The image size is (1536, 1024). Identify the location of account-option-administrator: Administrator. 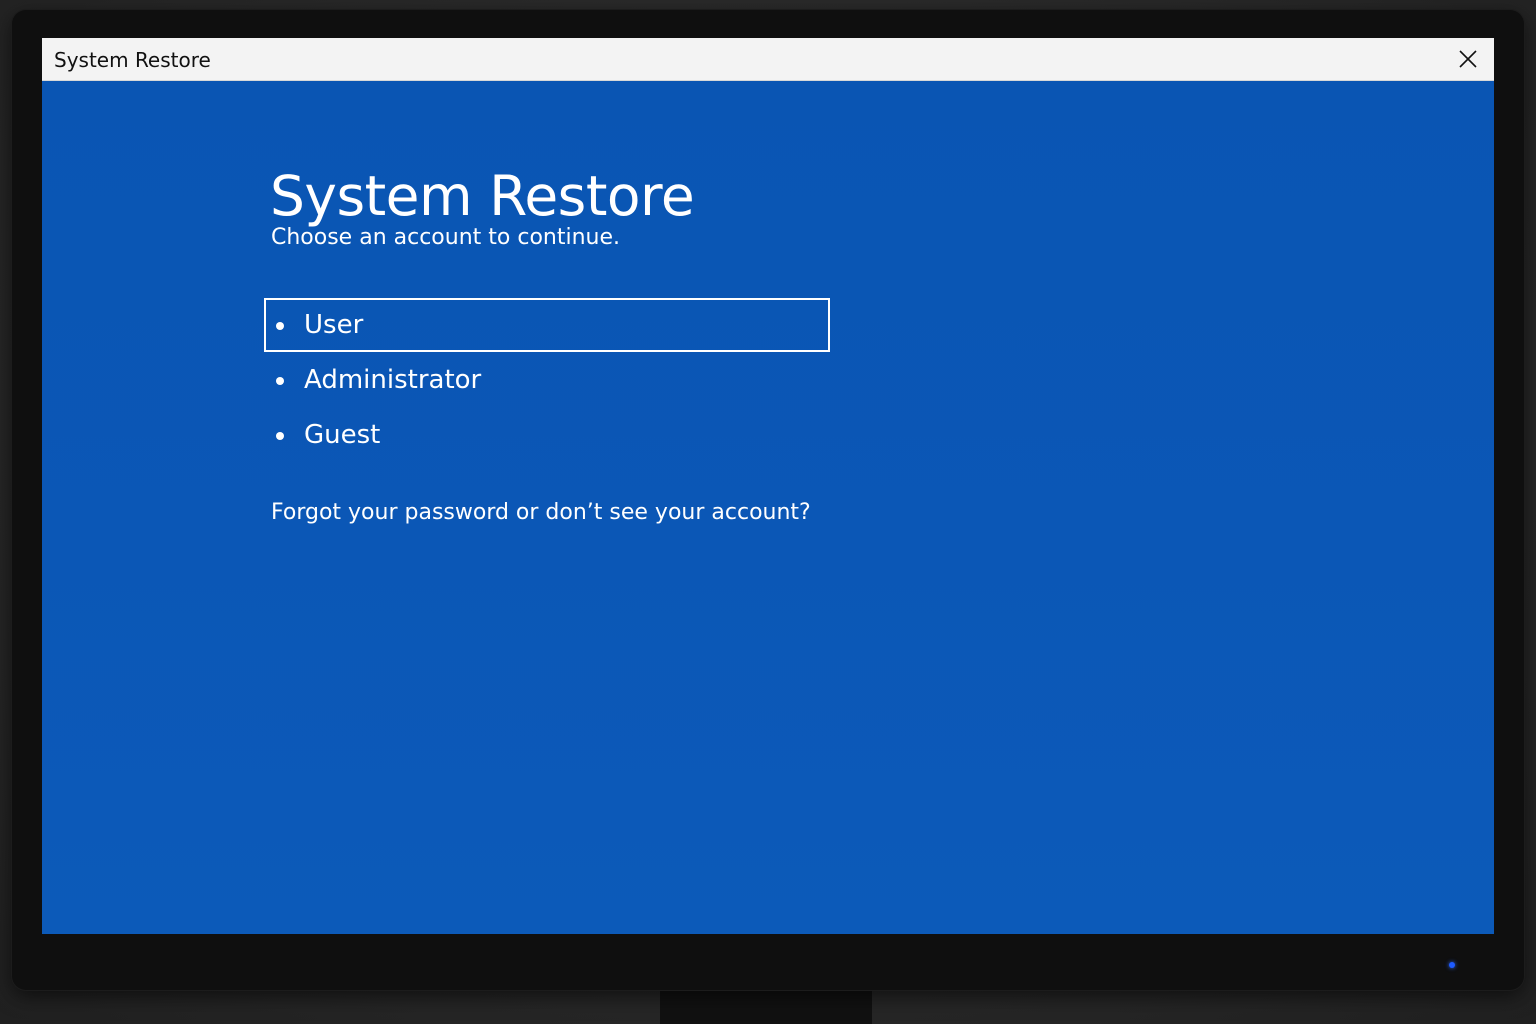
(547, 380).